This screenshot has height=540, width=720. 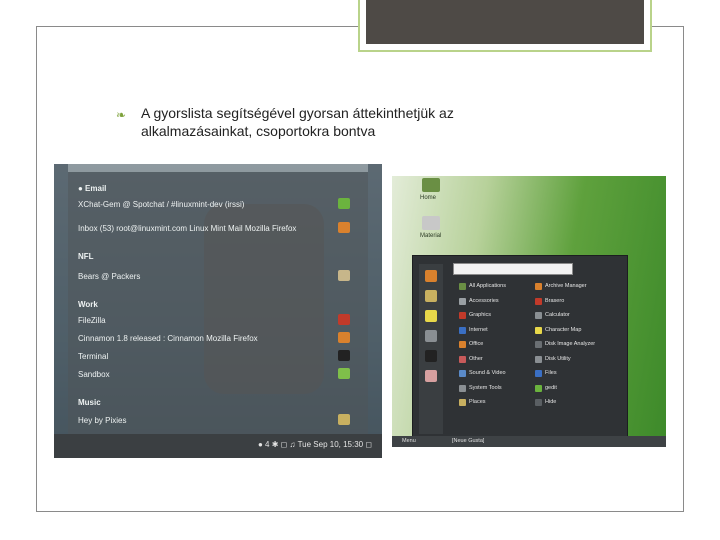 What do you see at coordinates (428, 198) in the screenshot?
I see `desktop-icon-label: Home` at bounding box center [428, 198].